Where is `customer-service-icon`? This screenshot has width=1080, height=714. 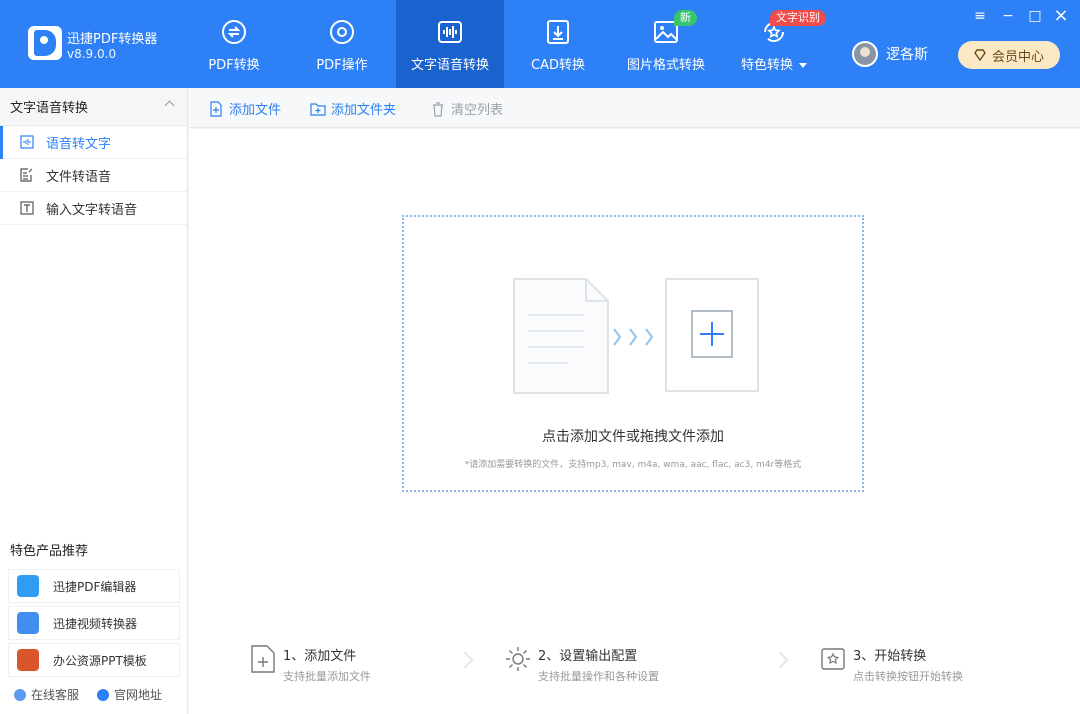 customer-service-icon is located at coordinates (20, 694).